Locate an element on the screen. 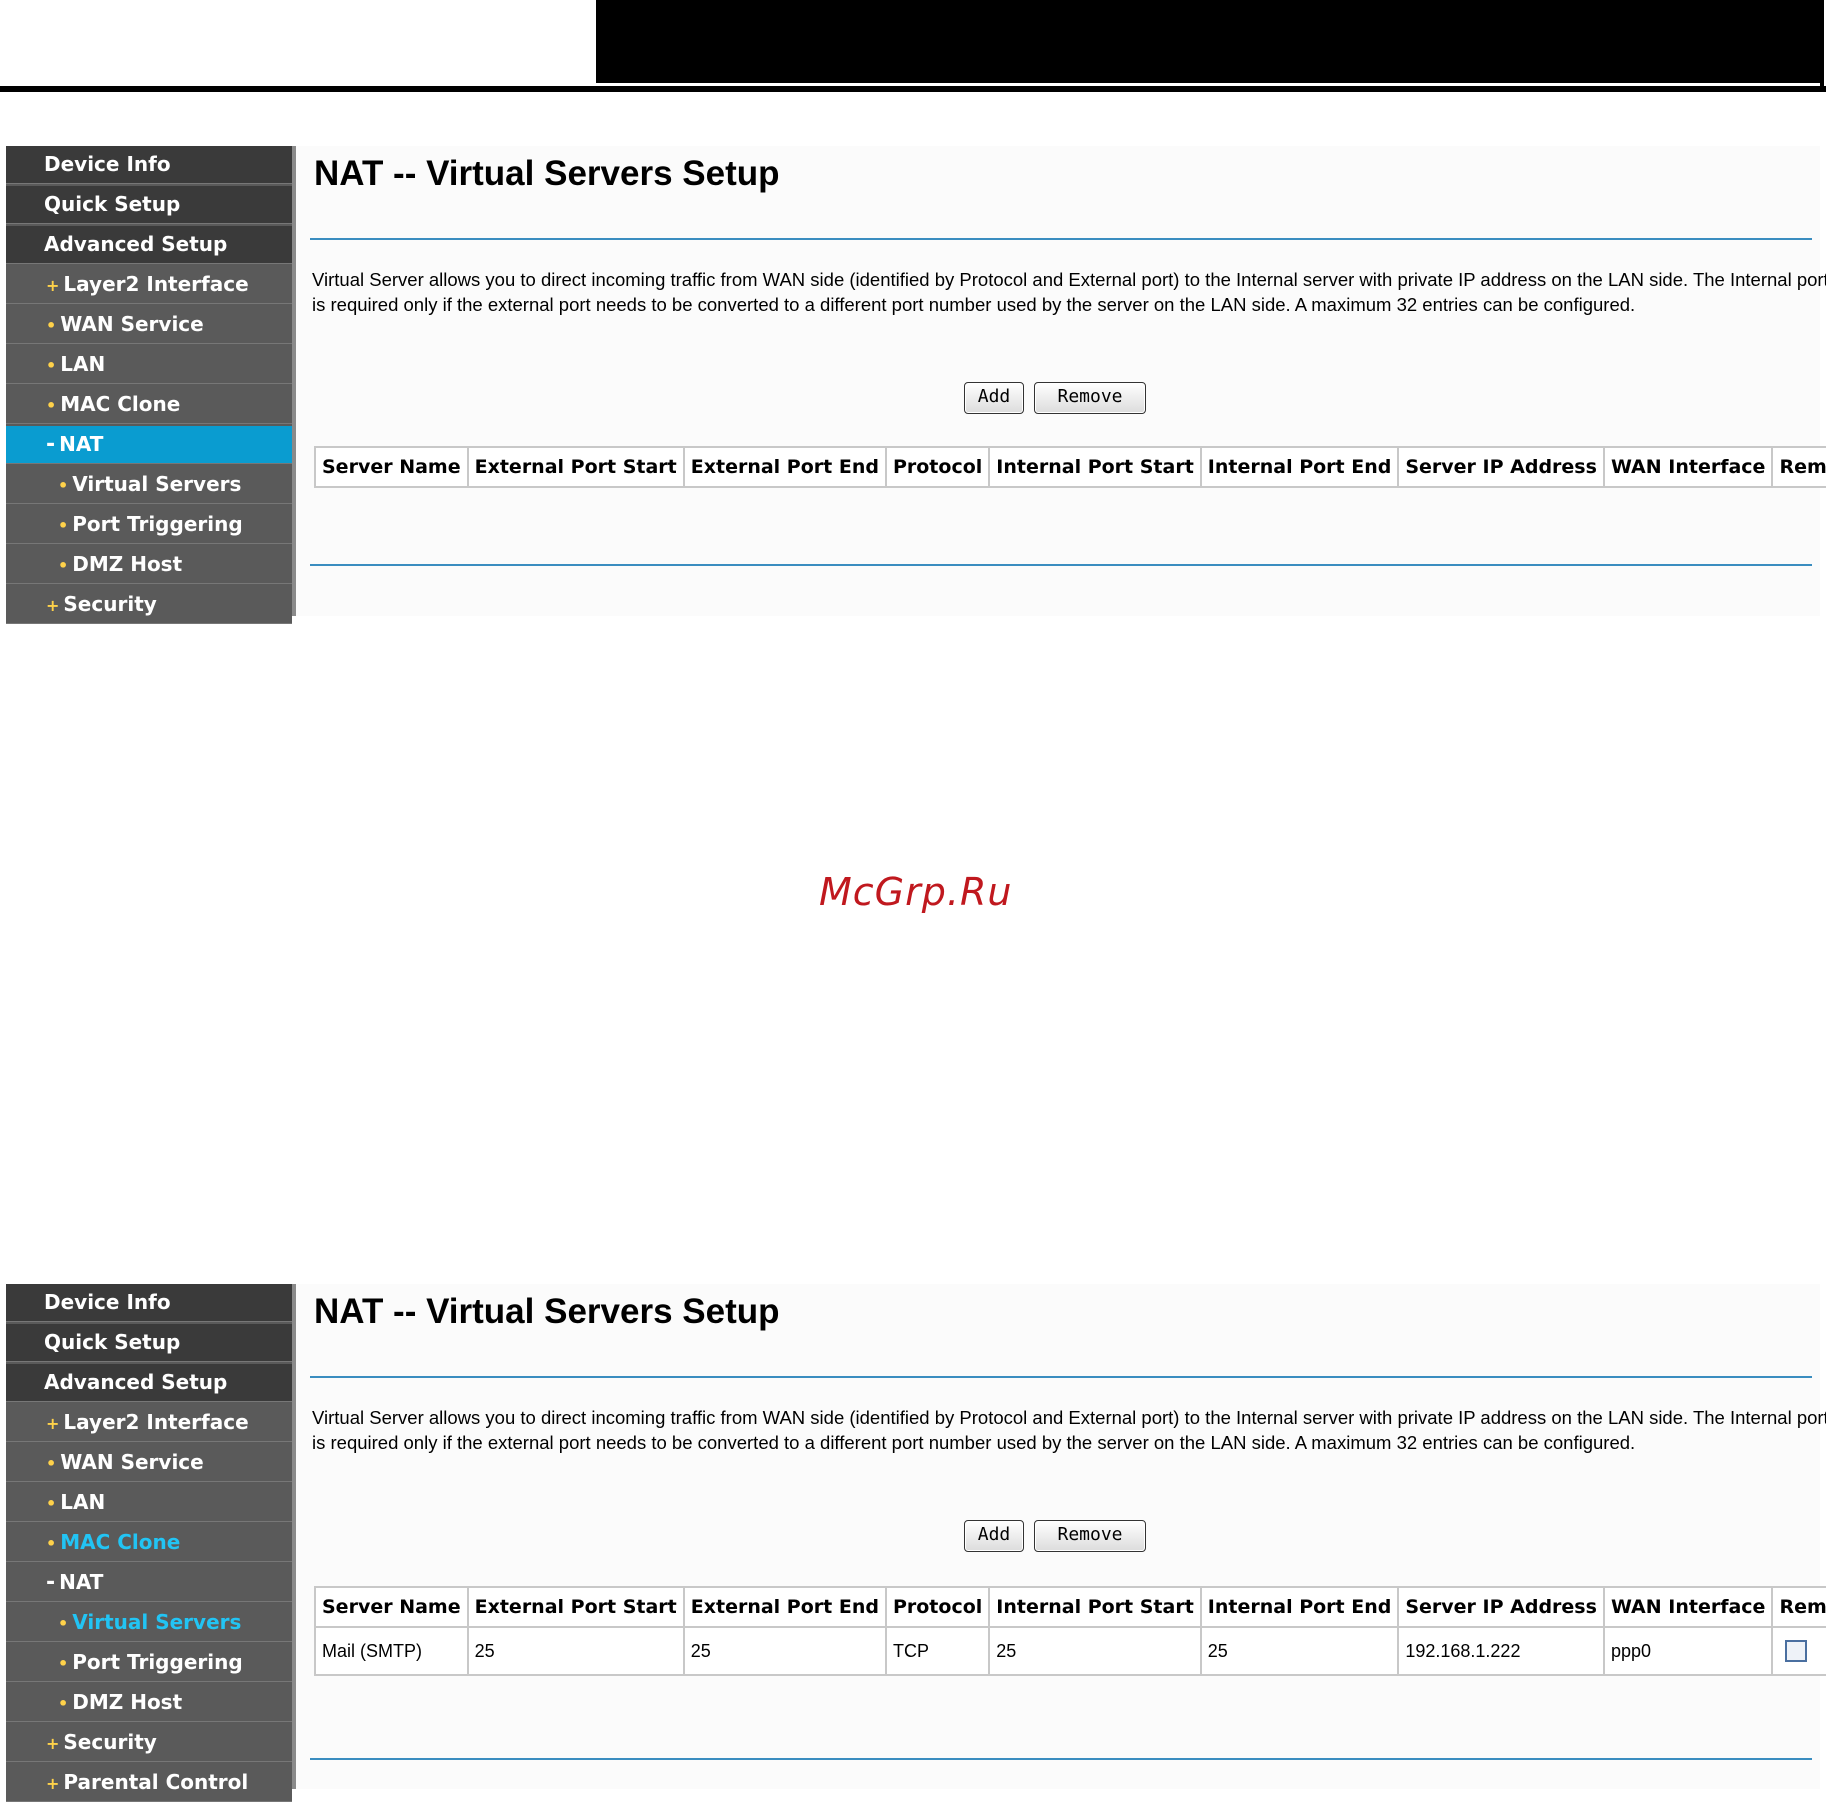  cell-external-port-start: 25 is located at coordinates (575, 1651).